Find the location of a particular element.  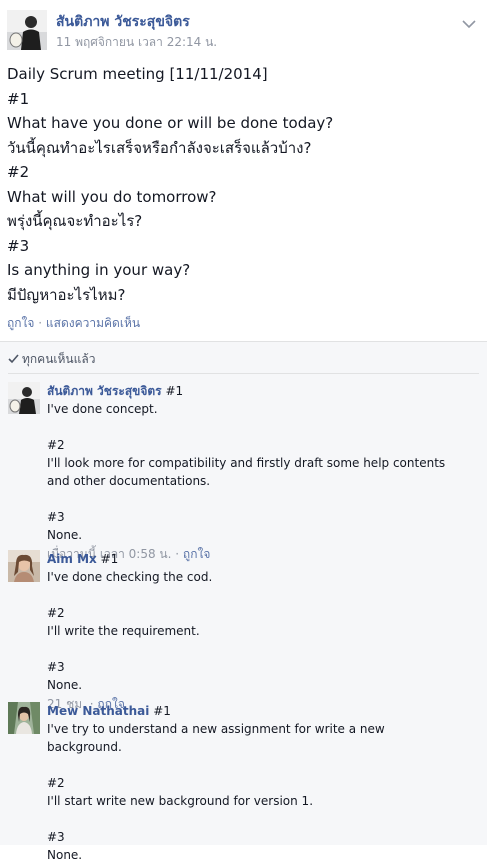

seen-by-all: ทุกคนเห็นแล้ว is located at coordinates (51, 359).